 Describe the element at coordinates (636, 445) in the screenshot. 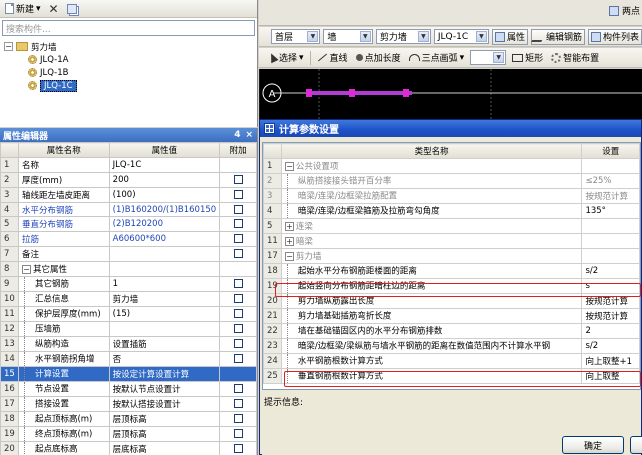

I see `cancel-button` at that location.